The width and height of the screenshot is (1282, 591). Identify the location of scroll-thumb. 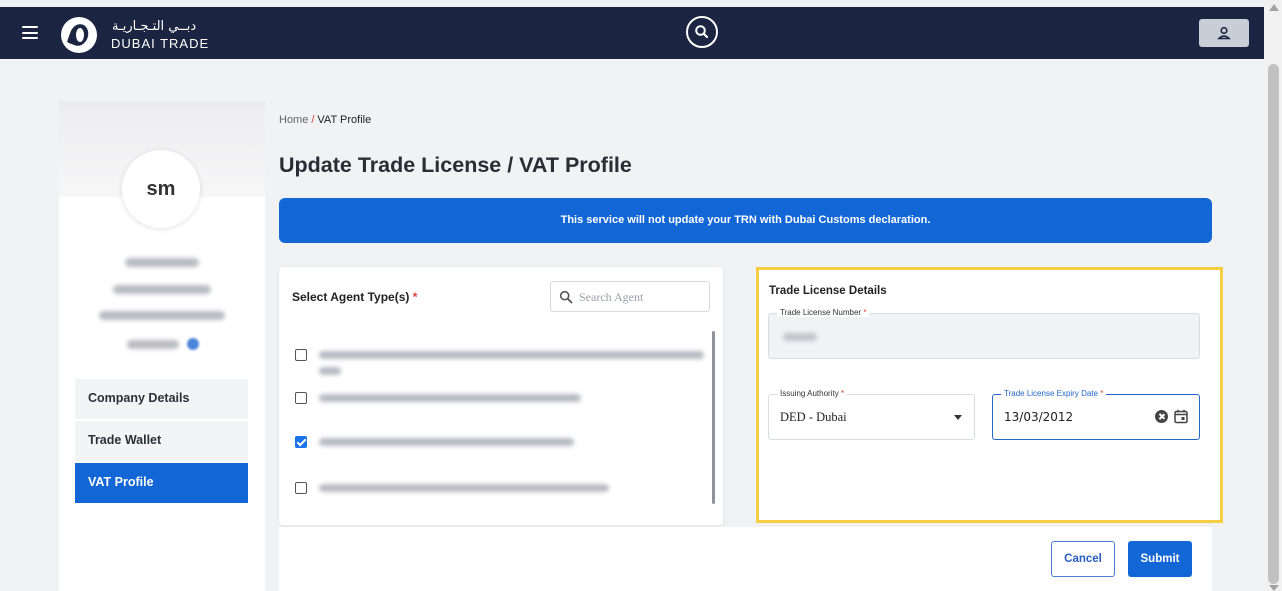
(1273, 324).